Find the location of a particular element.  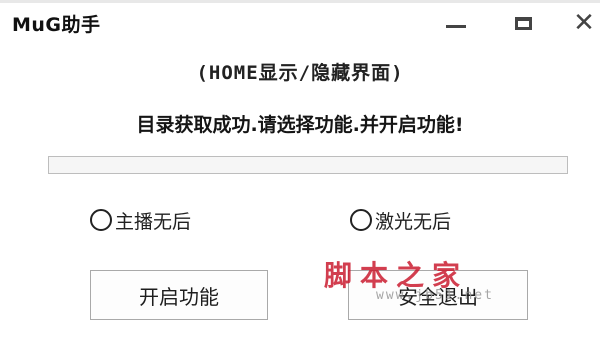

status-message: 目录获取成功.请选择功能.并开启功能! is located at coordinates (300, 125).